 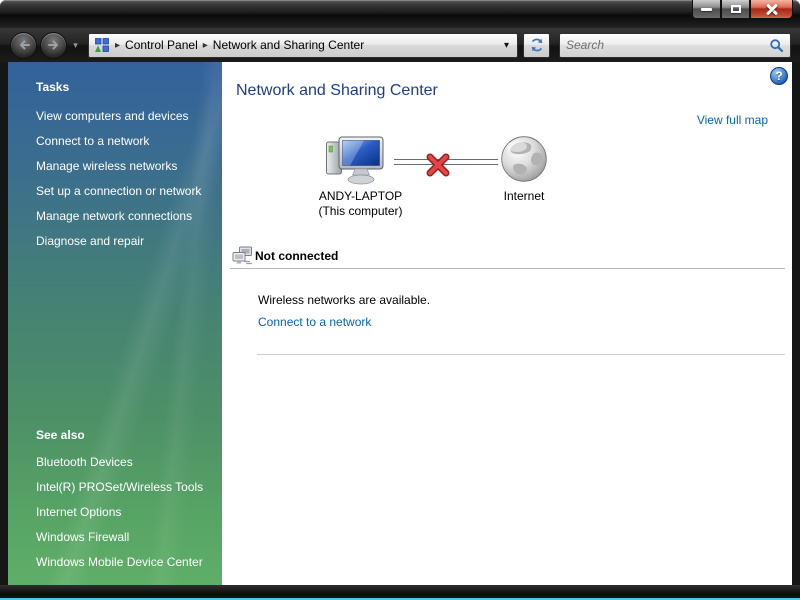 I want to click on maximize-button, so click(x=735, y=9).